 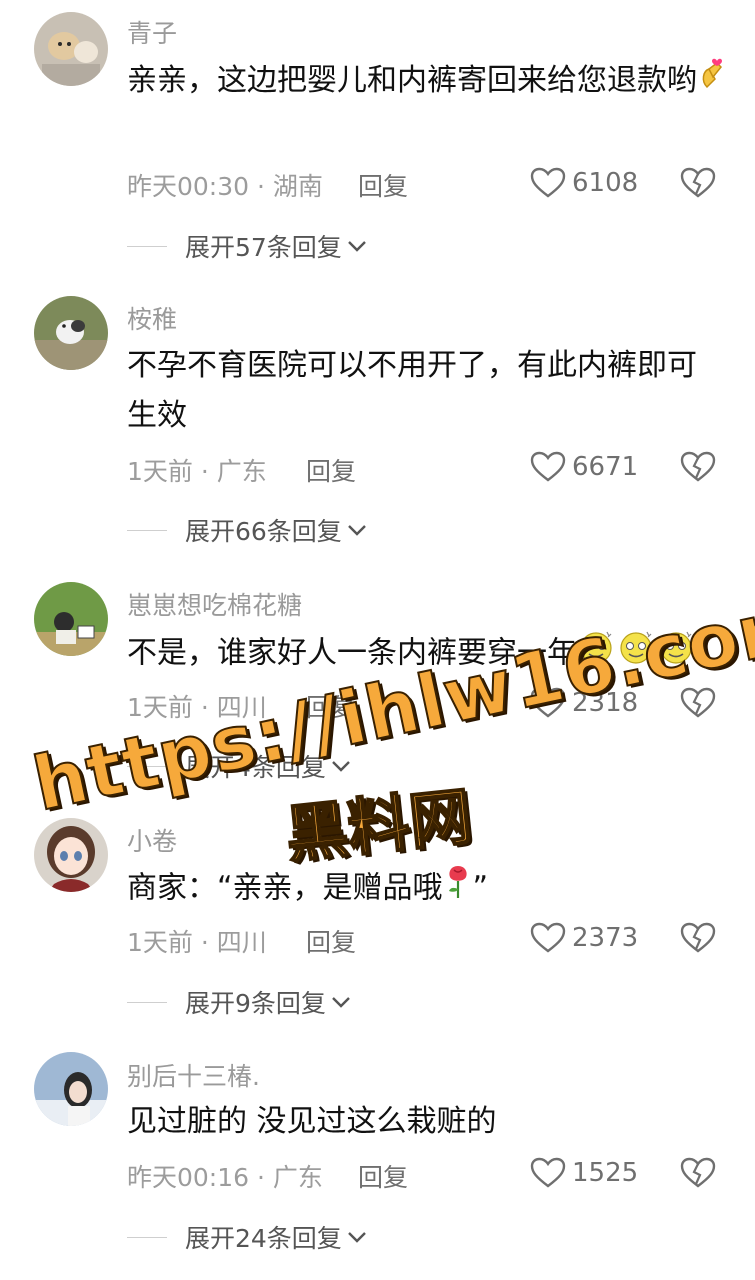 What do you see at coordinates (188, 186) in the screenshot?
I see `timestamp: 昨天00:30` at bounding box center [188, 186].